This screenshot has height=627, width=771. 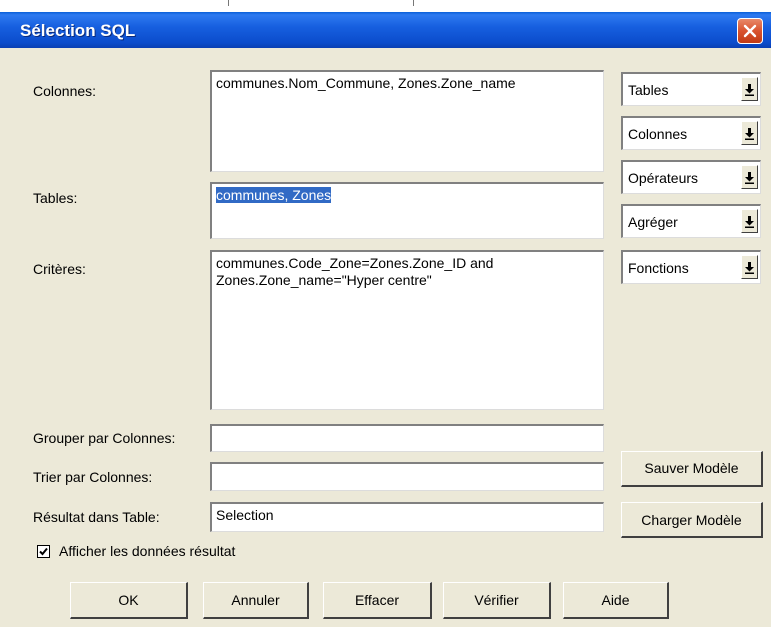 I want to click on ok-button: OK, so click(x=129, y=600).